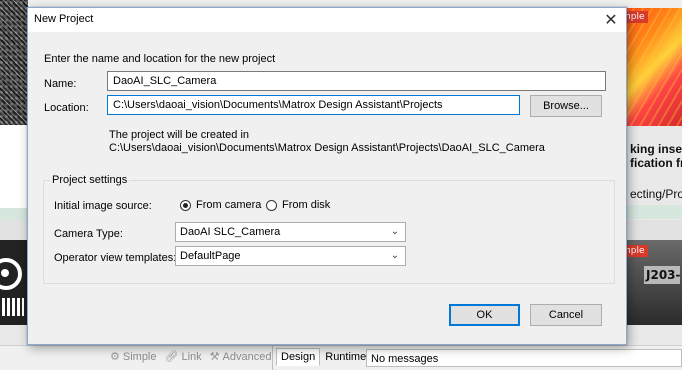  I want to click on gear-icon: ⚙, so click(115, 357).